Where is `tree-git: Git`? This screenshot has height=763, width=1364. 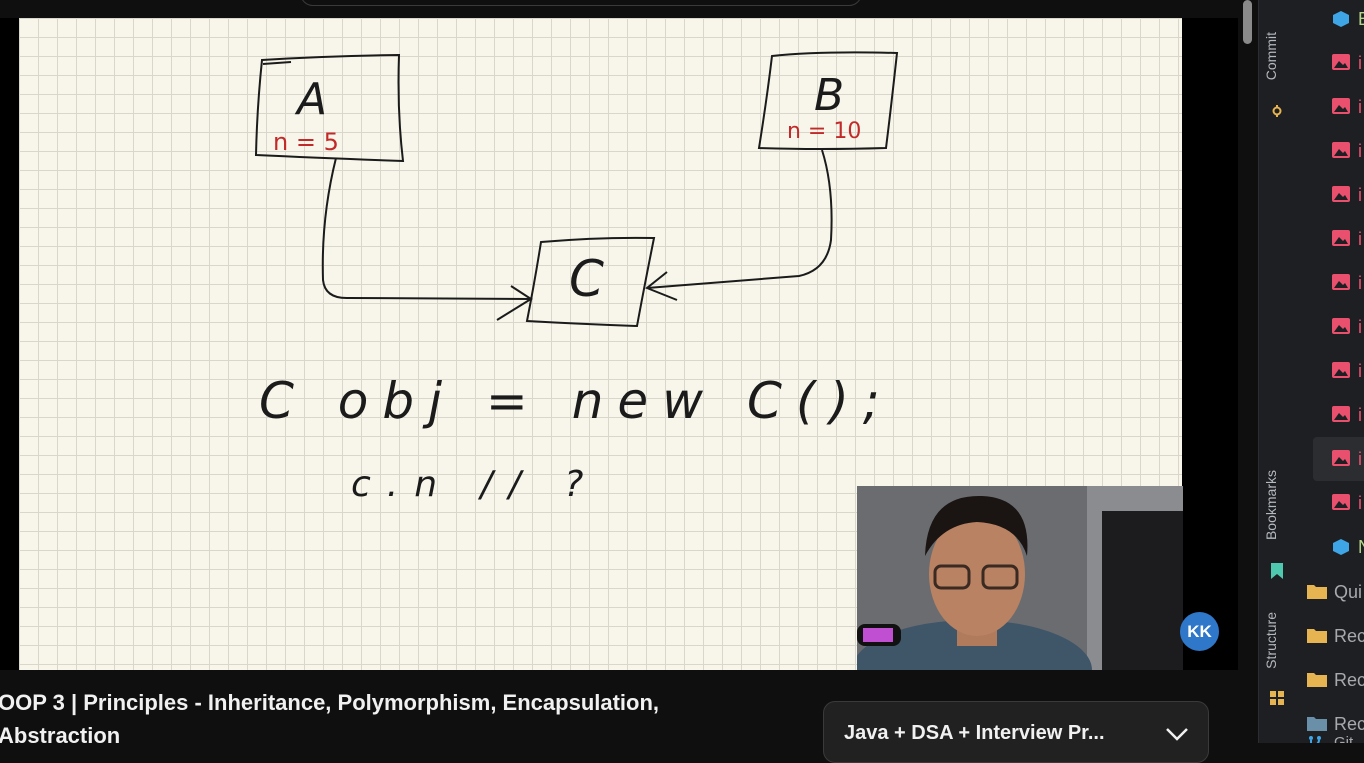
tree-git: Git is located at coordinates (1329, 732).